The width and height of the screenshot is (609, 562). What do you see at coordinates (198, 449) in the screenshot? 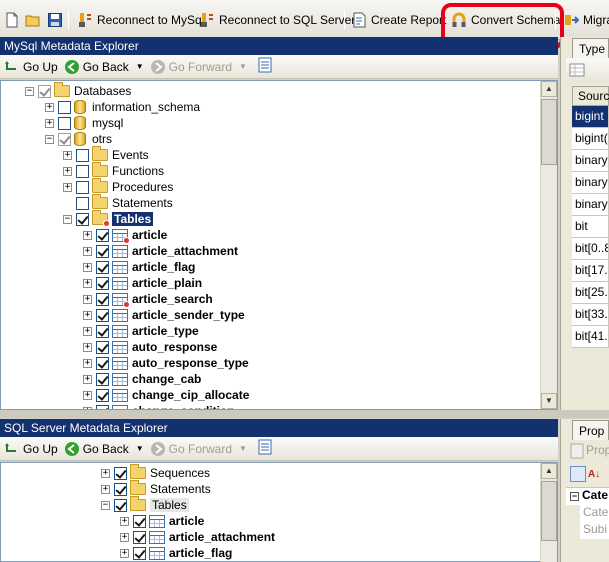
I see `sqlserver-go-forward-button: Go Forward ▼` at bounding box center [198, 449].